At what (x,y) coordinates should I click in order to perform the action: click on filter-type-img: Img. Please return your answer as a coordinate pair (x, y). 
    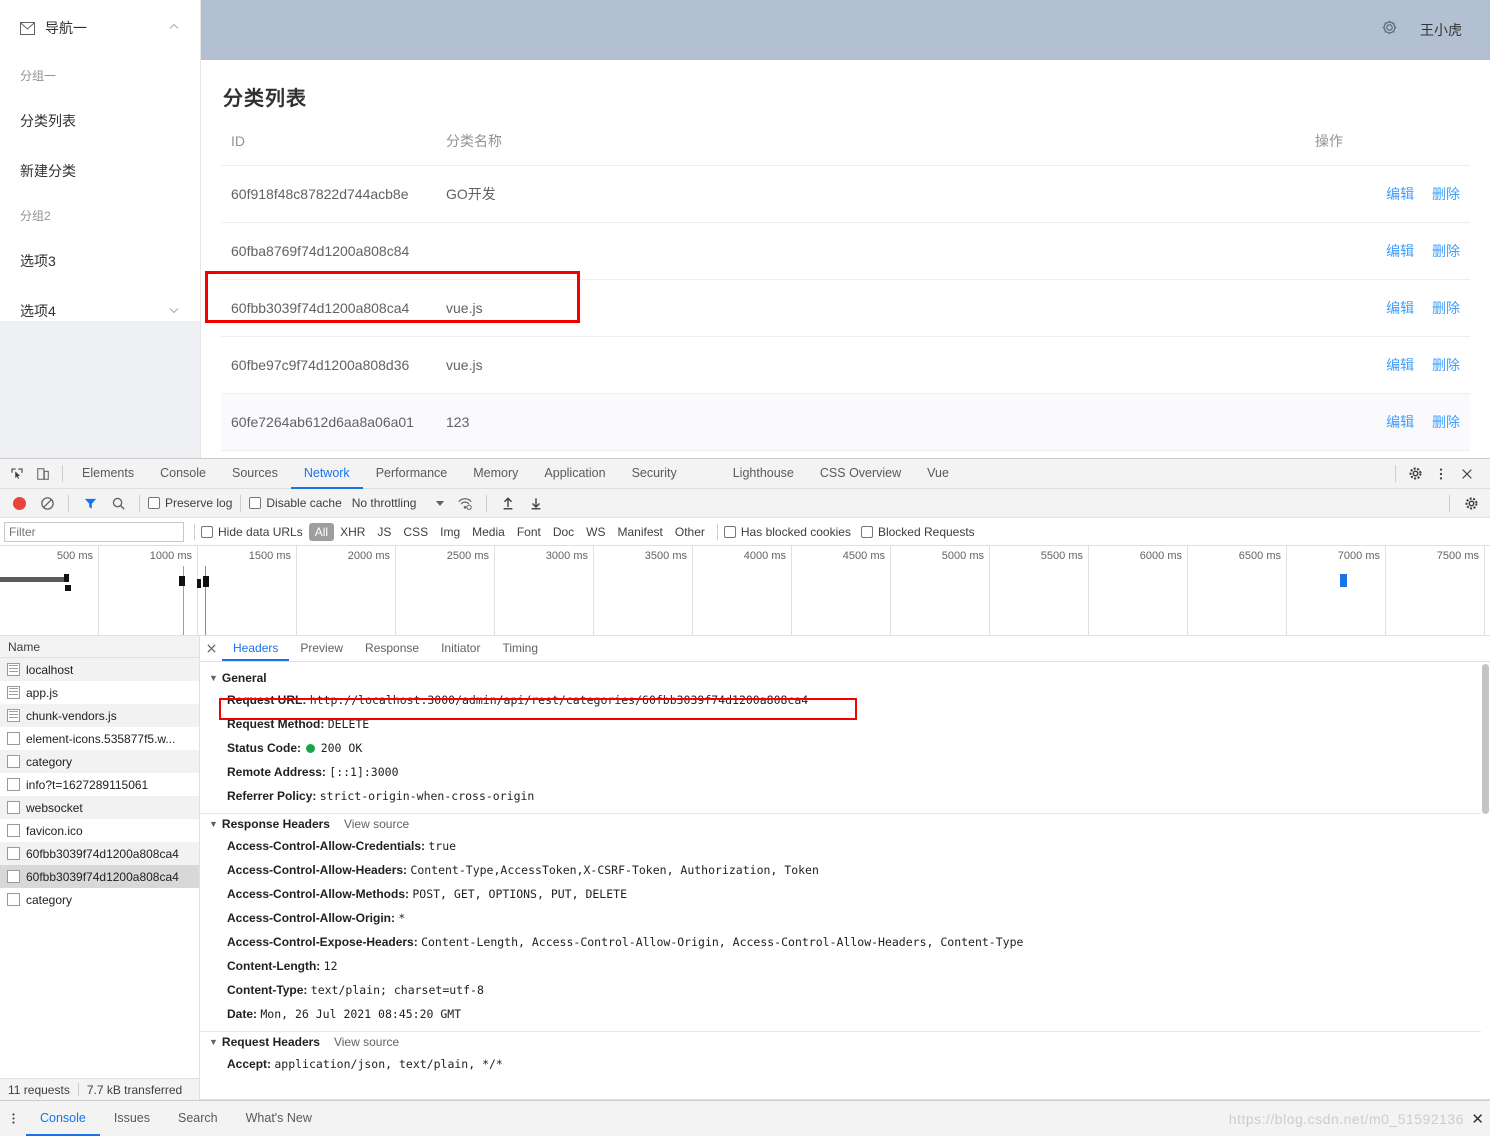
    Looking at the image, I should click on (450, 532).